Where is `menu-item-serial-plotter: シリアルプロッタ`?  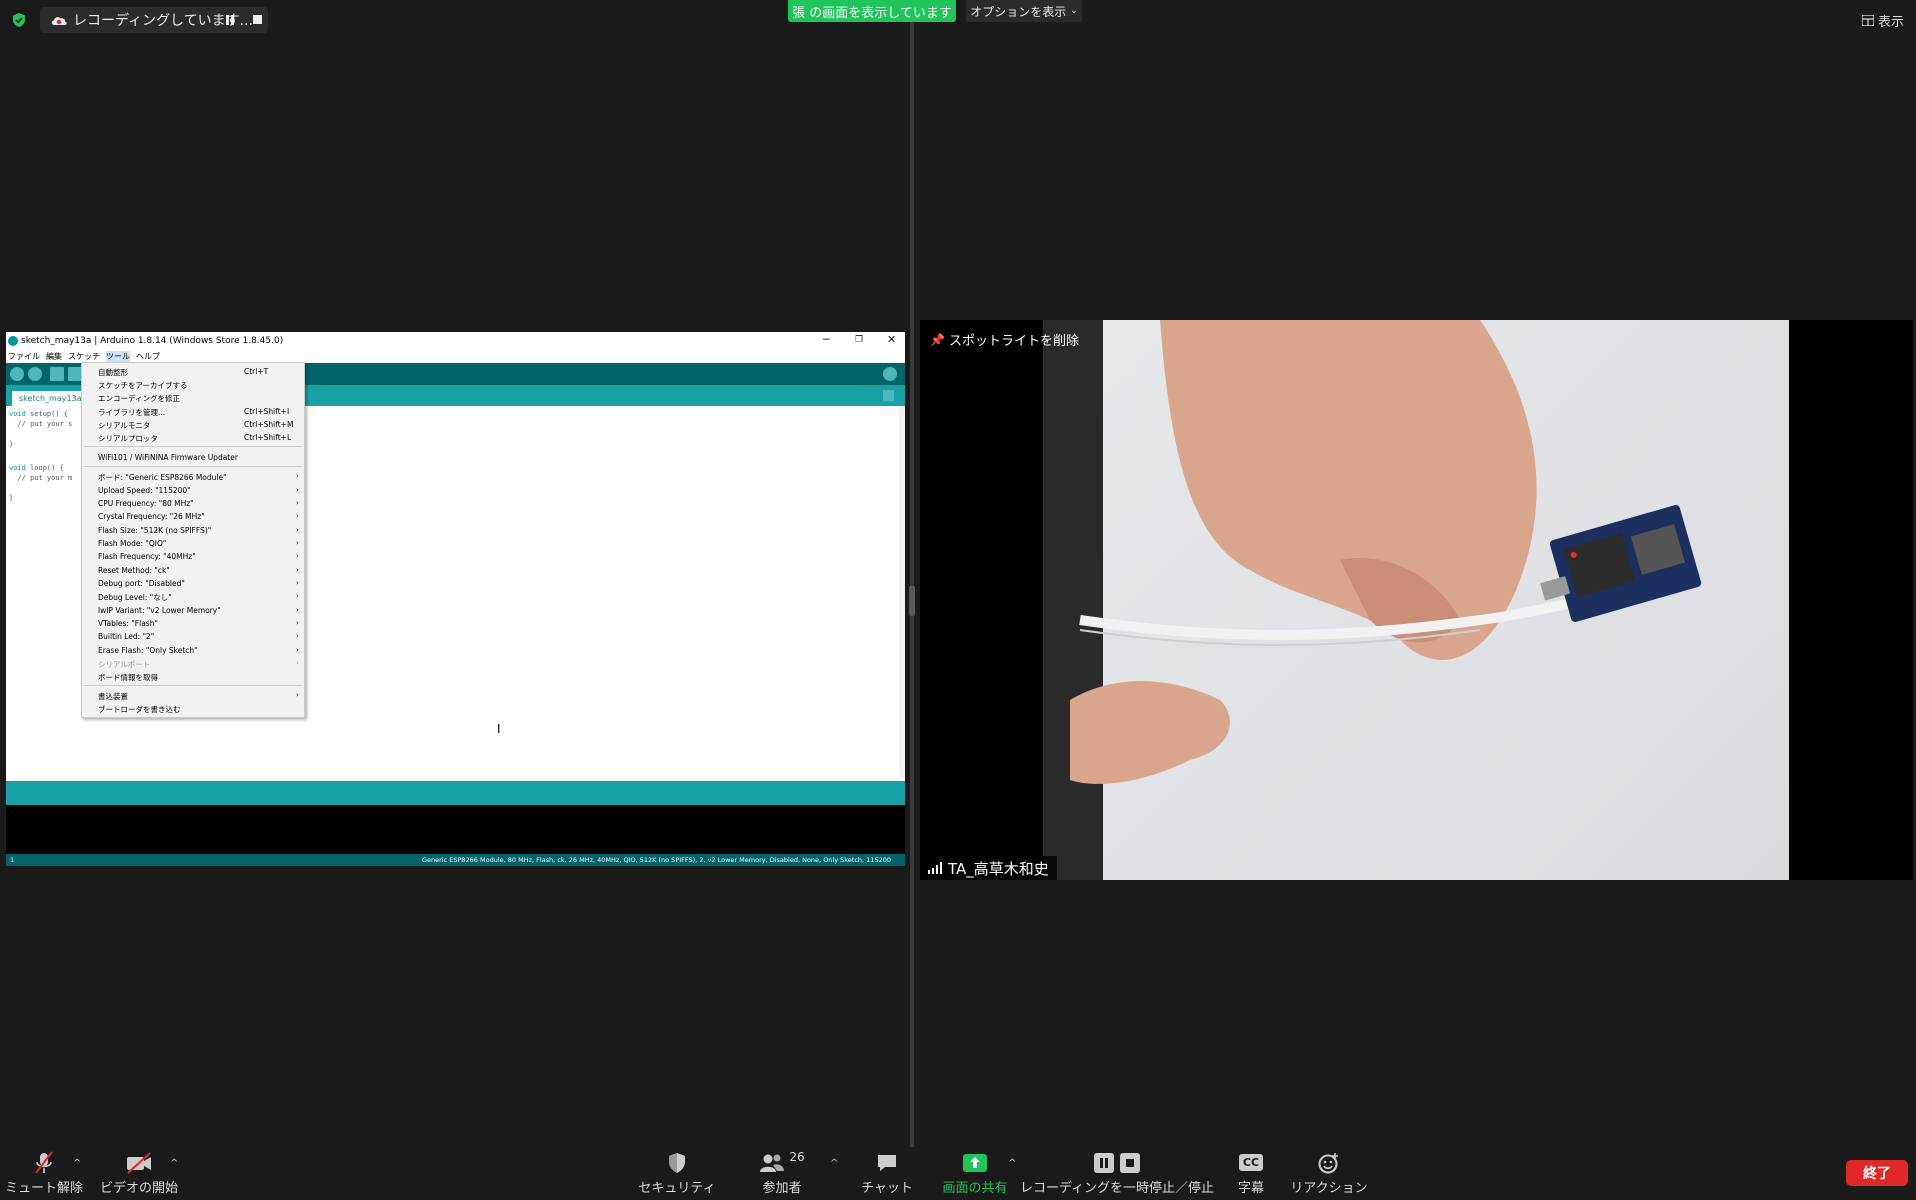
menu-item-serial-plotter: シリアルプロッタ is located at coordinates (128, 438).